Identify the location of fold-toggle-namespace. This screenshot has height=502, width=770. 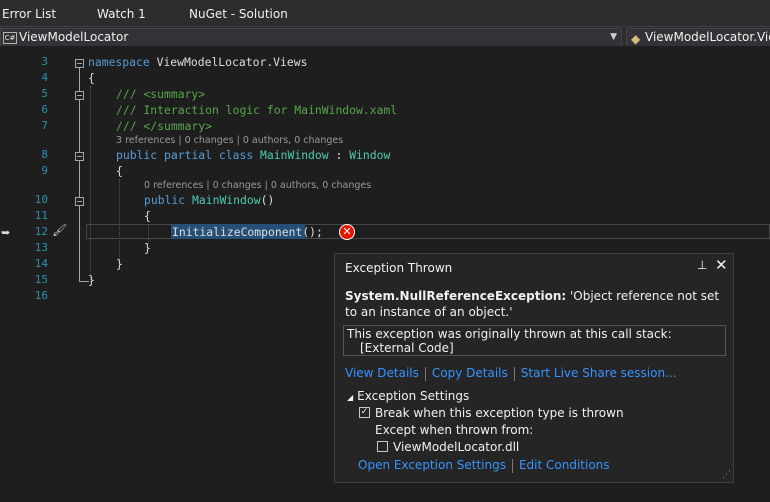
(79, 63).